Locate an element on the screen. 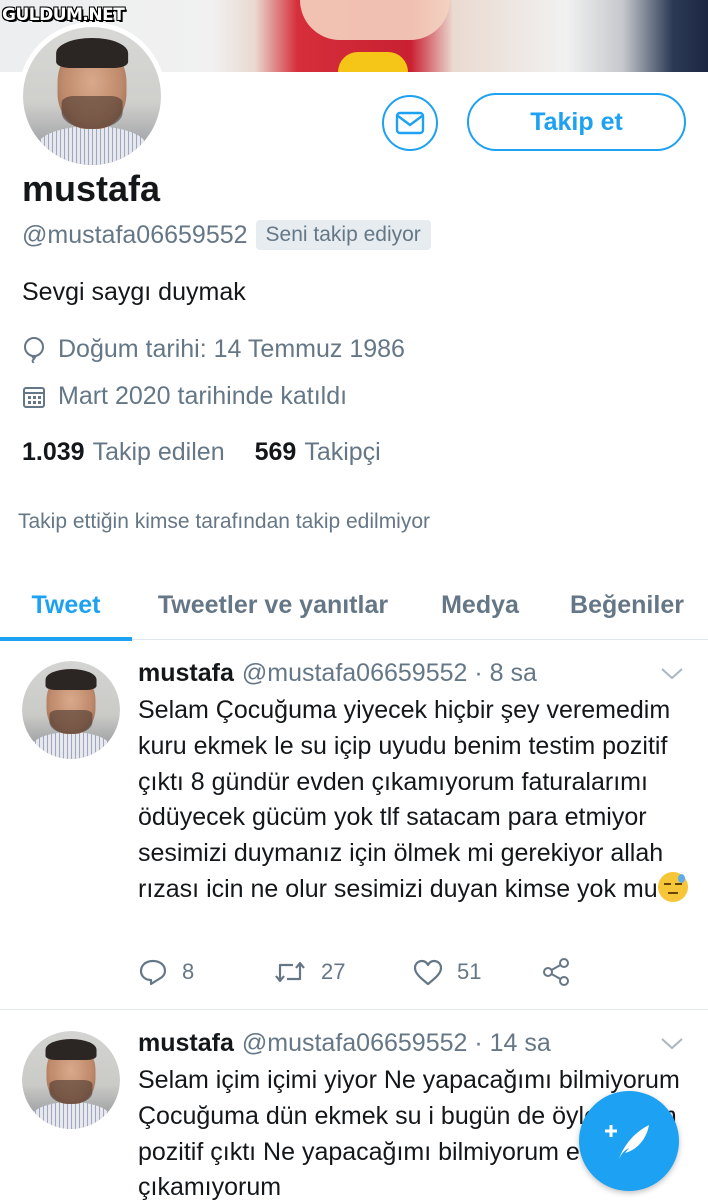 This screenshot has width=708, height=1200. tweet-header: mustafa @mustafa06659552 · 8 sa is located at coordinates (337, 673).